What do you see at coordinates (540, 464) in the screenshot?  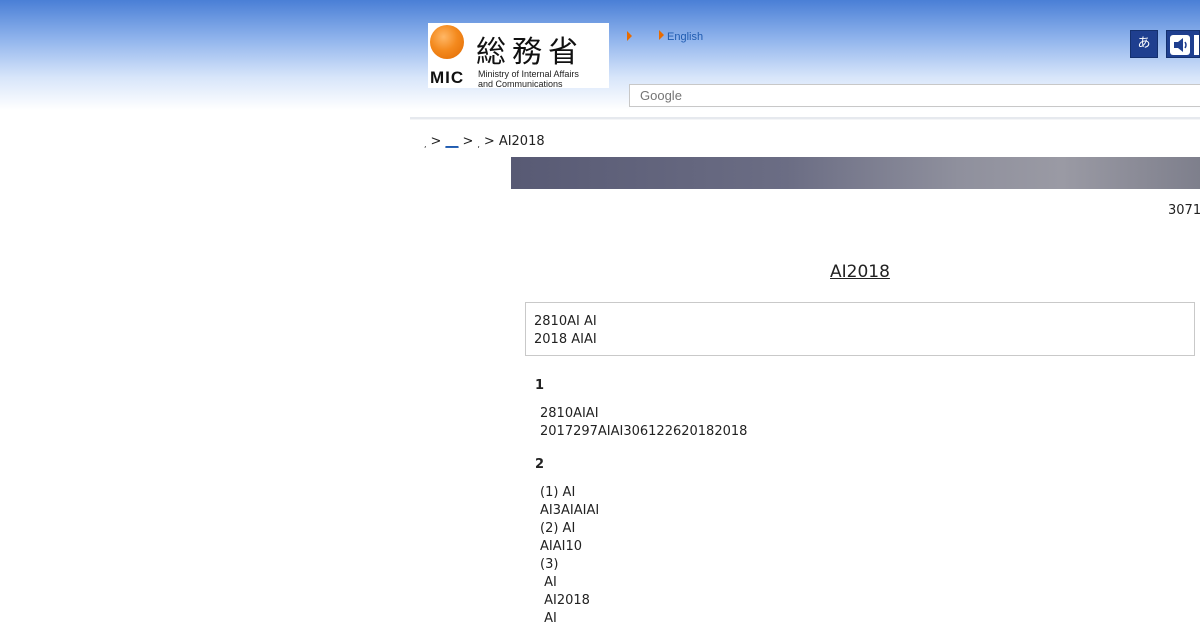 I see `section-heading: 2` at bounding box center [540, 464].